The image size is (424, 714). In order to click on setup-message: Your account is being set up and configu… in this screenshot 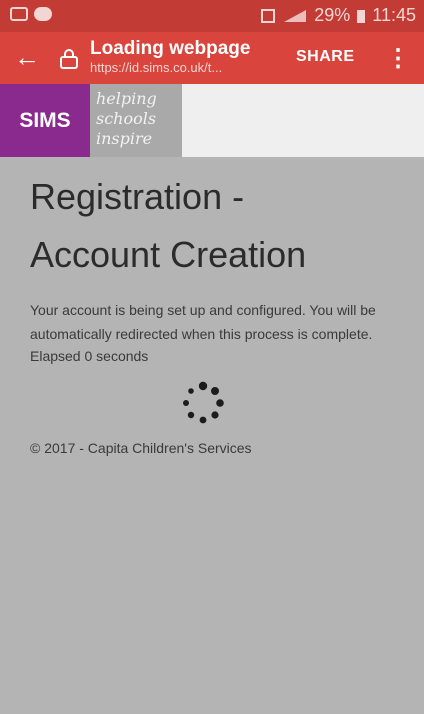, I will do `click(203, 322)`.